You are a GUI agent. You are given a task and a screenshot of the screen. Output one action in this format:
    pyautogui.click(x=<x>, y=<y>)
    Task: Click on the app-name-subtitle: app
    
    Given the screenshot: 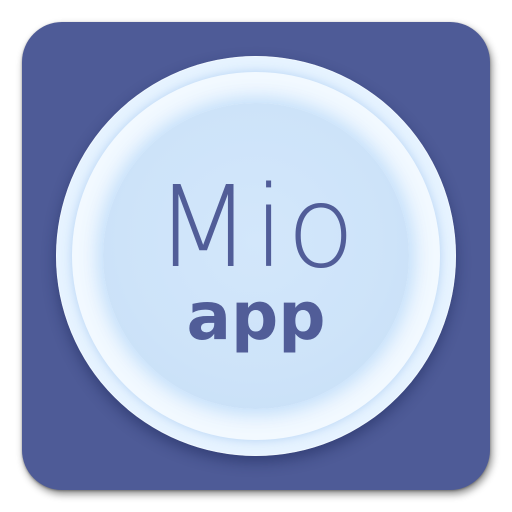 What is the action you would take?
    pyautogui.click(x=256, y=316)
    